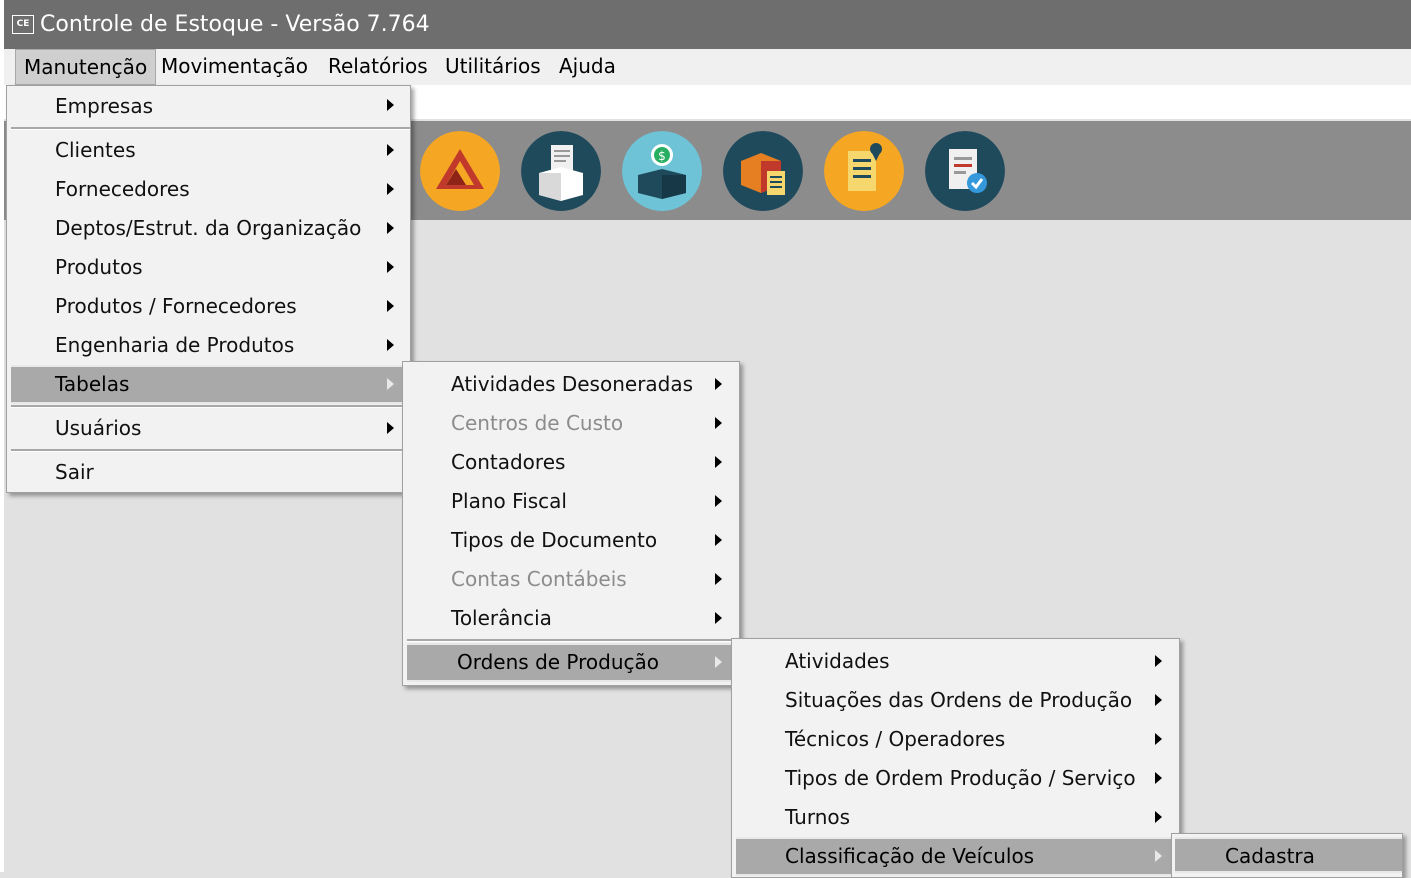 Image resolution: width=1411 pixels, height=878 pixels. I want to click on menu-item-situacoes-ordens: Situações das Ordens de Produção, so click(955, 700).